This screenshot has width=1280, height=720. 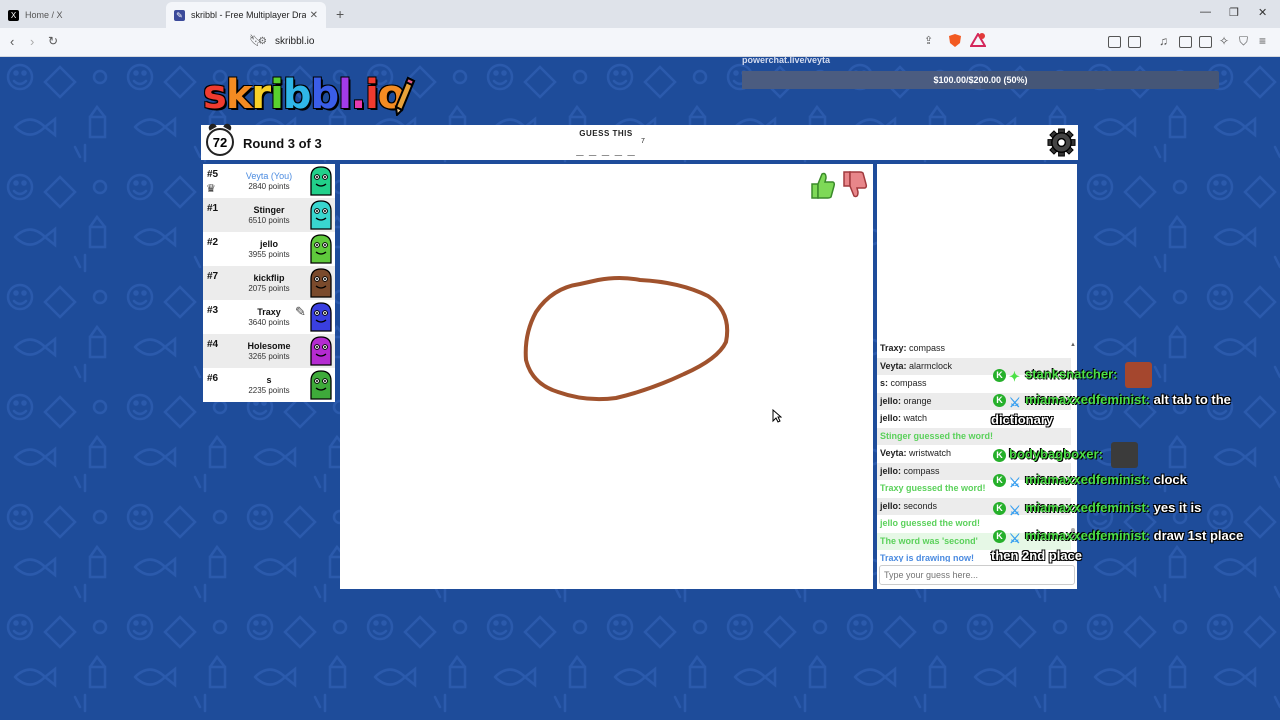 What do you see at coordinates (974, 349) in the screenshot?
I see `chat-message: Traxy: compass` at bounding box center [974, 349].